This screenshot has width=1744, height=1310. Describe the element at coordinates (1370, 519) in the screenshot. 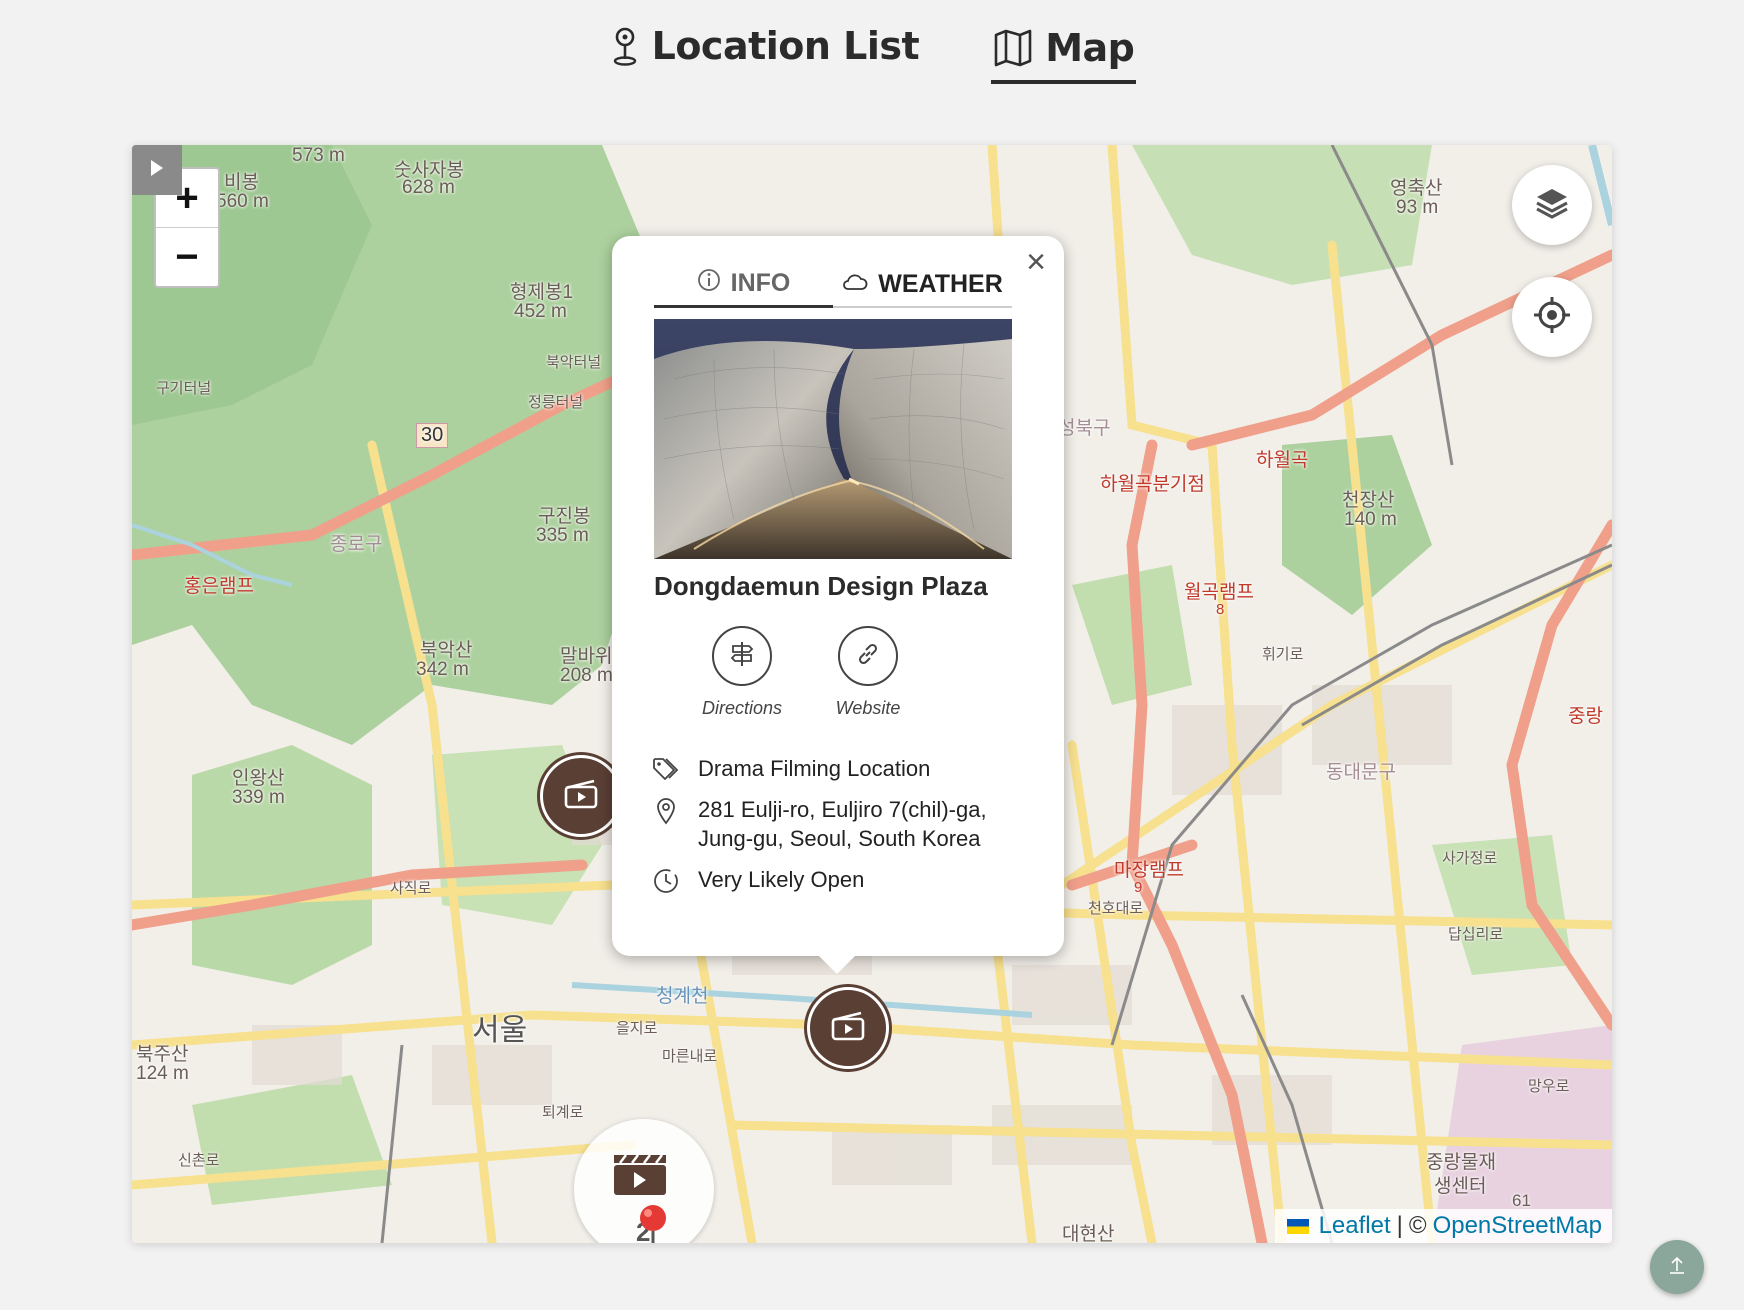

I see `map-label: 140 m` at that location.